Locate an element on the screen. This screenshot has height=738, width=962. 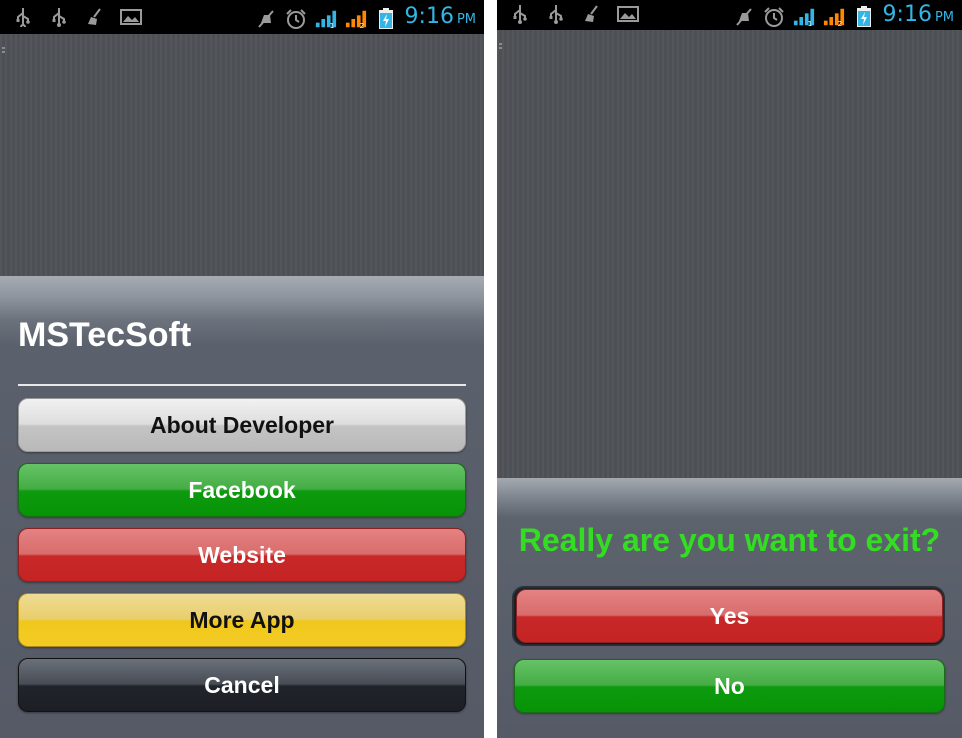
more-app-button: More App is located at coordinates (242, 620).